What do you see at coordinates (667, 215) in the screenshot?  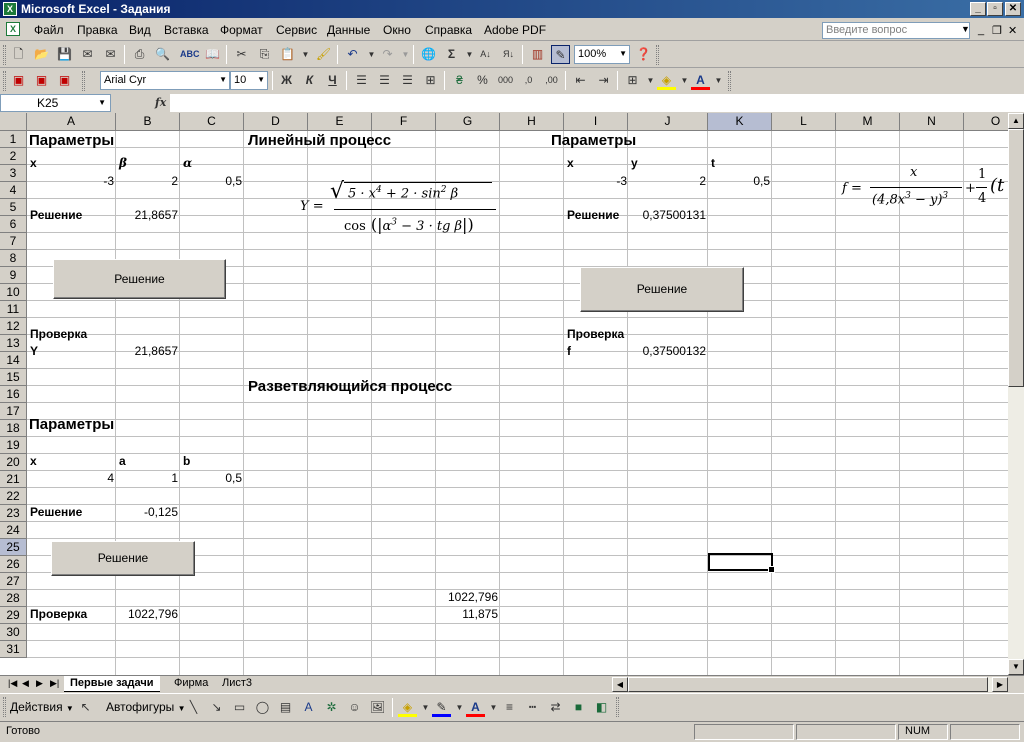 I see `cell-j5: 0,37500131` at bounding box center [667, 215].